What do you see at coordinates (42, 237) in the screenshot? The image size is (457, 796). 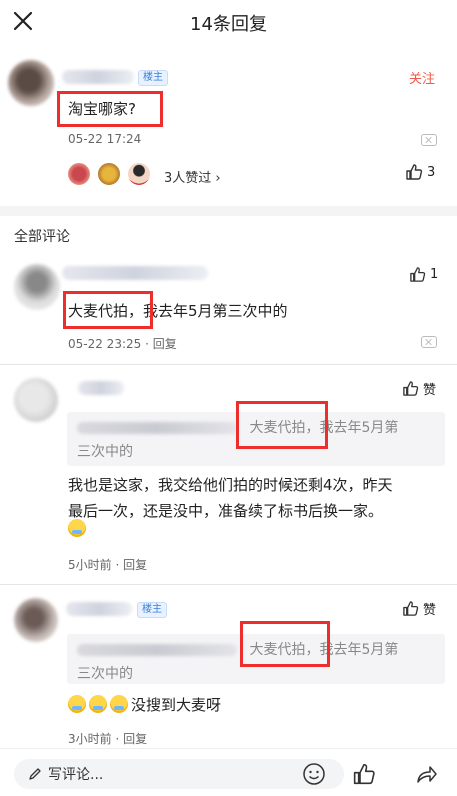 I see `all-comments-label: 全部评论` at bounding box center [42, 237].